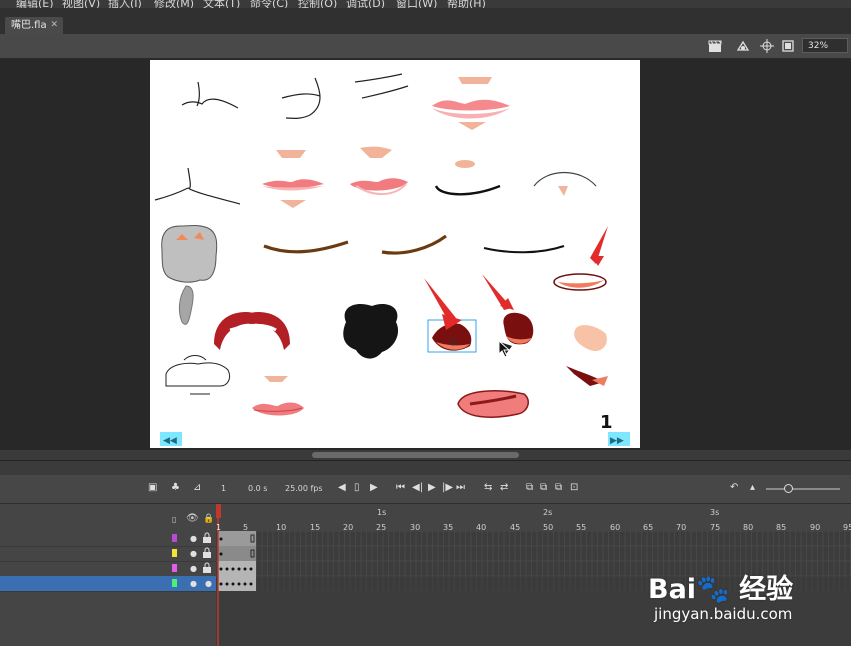 The height and width of the screenshot is (646, 851). What do you see at coordinates (615, 527) in the screenshot?
I see `ruler-number: 60` at bounding box center [615, 527].